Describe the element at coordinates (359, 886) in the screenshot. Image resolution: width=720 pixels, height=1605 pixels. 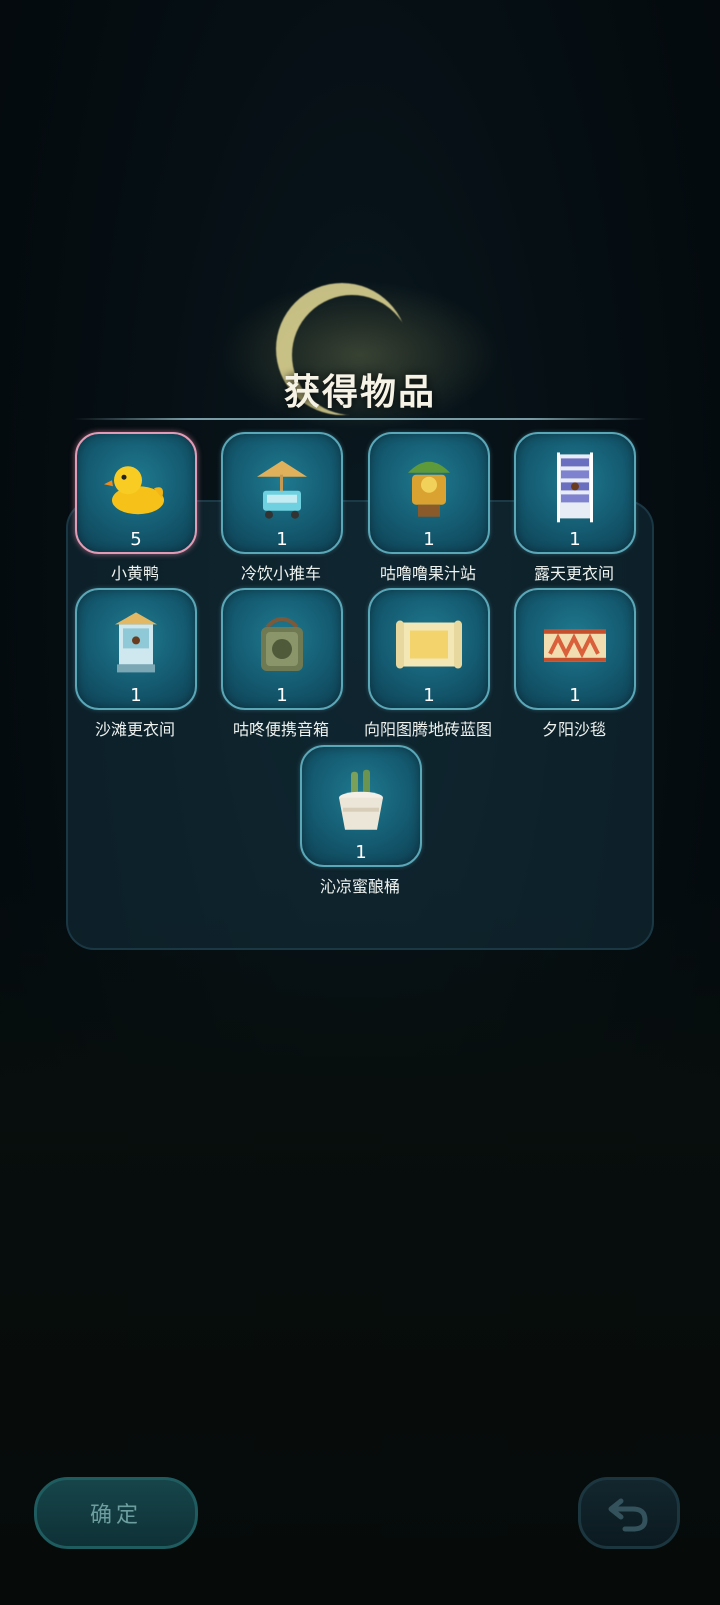
I see `item-name: 沁凉蜜酿桶` at that location.